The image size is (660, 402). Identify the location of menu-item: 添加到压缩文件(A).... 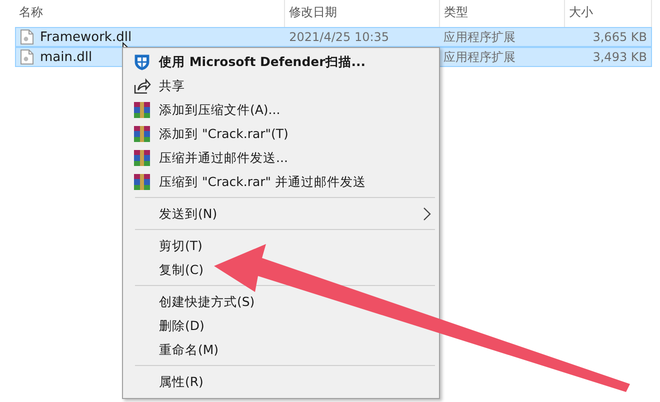
(281, 110).